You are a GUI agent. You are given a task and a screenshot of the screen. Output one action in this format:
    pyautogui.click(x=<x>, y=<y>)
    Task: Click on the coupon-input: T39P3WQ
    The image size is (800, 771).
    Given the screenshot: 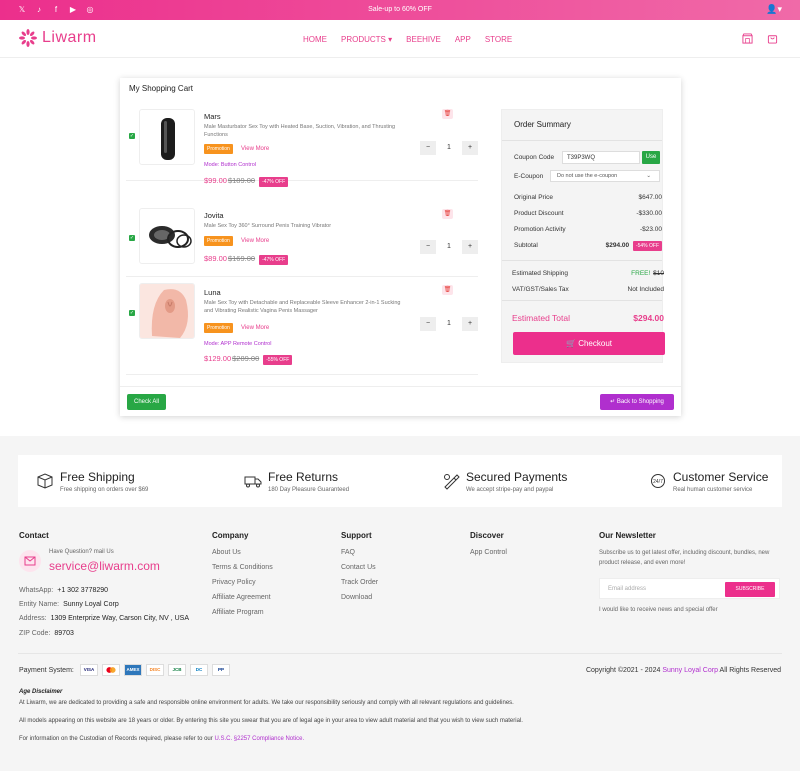 What is the action you would take?
    pyautogui.click(x=601, y=157)
    